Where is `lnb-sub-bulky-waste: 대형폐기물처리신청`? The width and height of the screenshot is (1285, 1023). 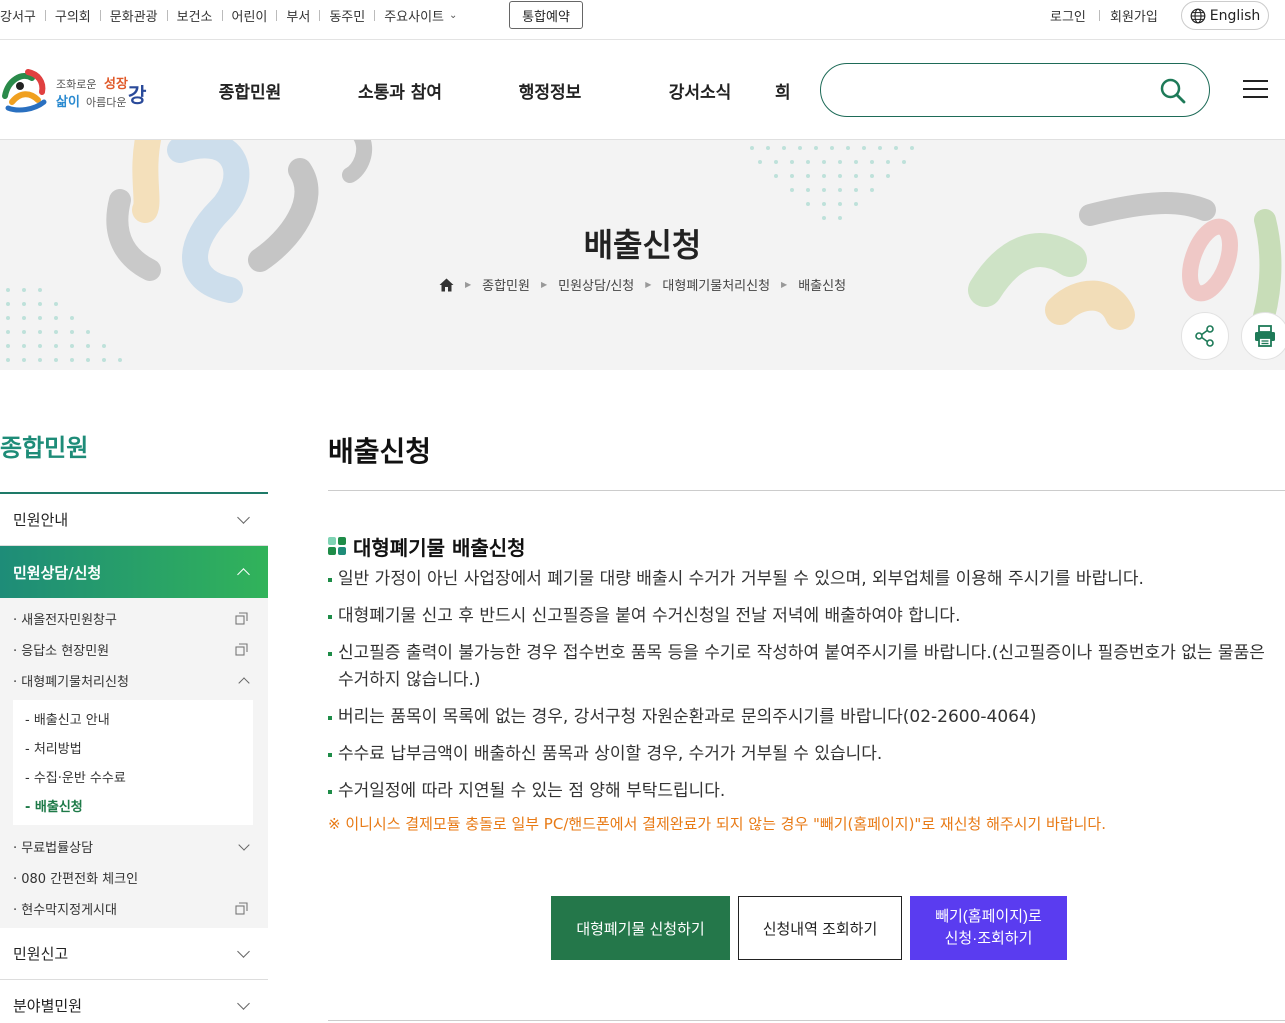 lnb-sub-bulky-waste: 대형폐기물처리신청 is located at coordinates (134, 680).